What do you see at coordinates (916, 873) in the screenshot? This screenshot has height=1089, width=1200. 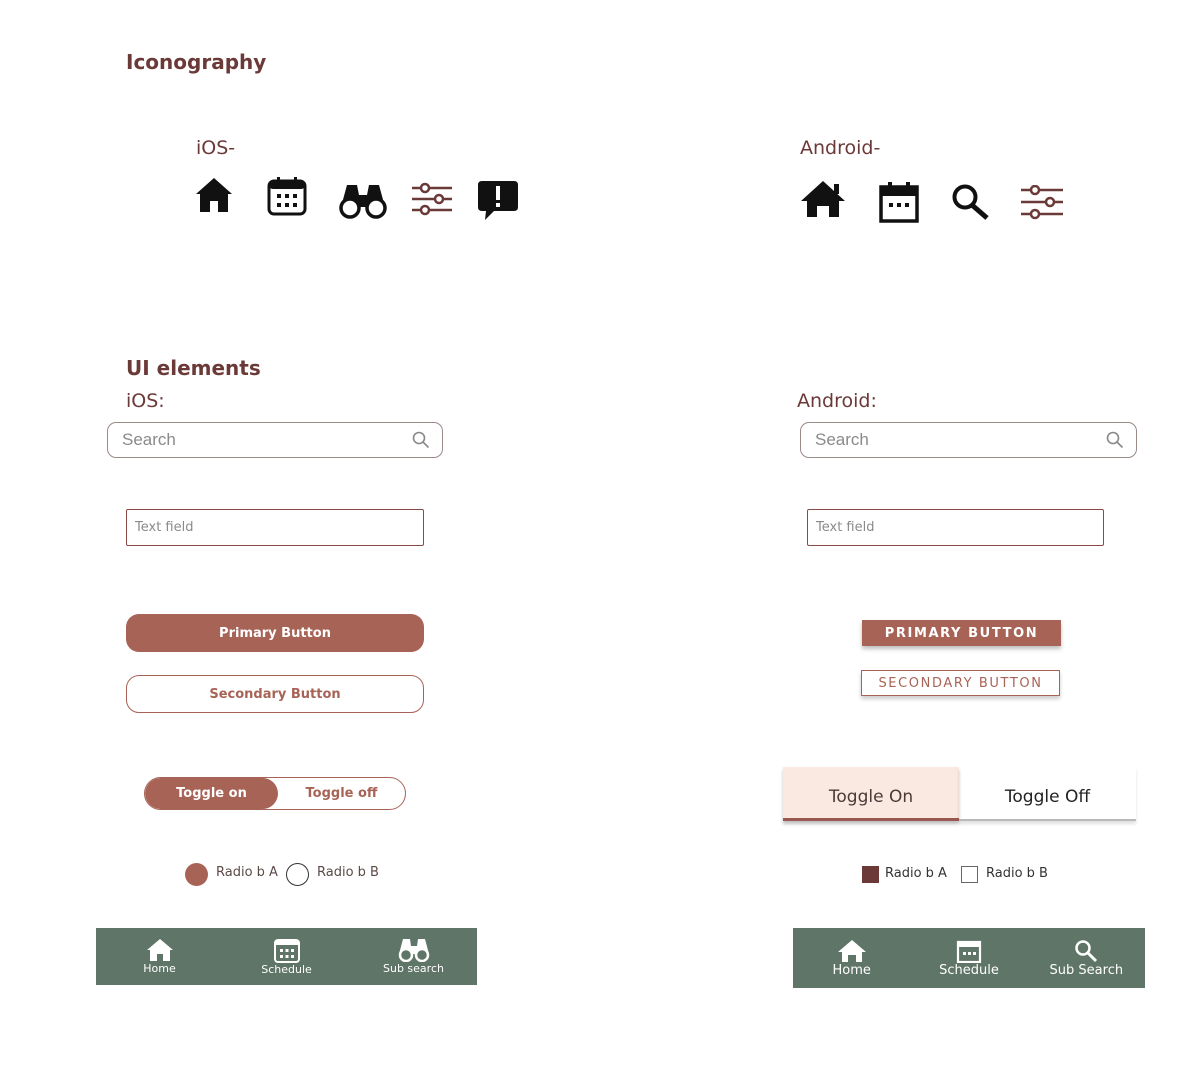 I see `android-radio-a-label: Radio b A` at bounding box center [916, 873].